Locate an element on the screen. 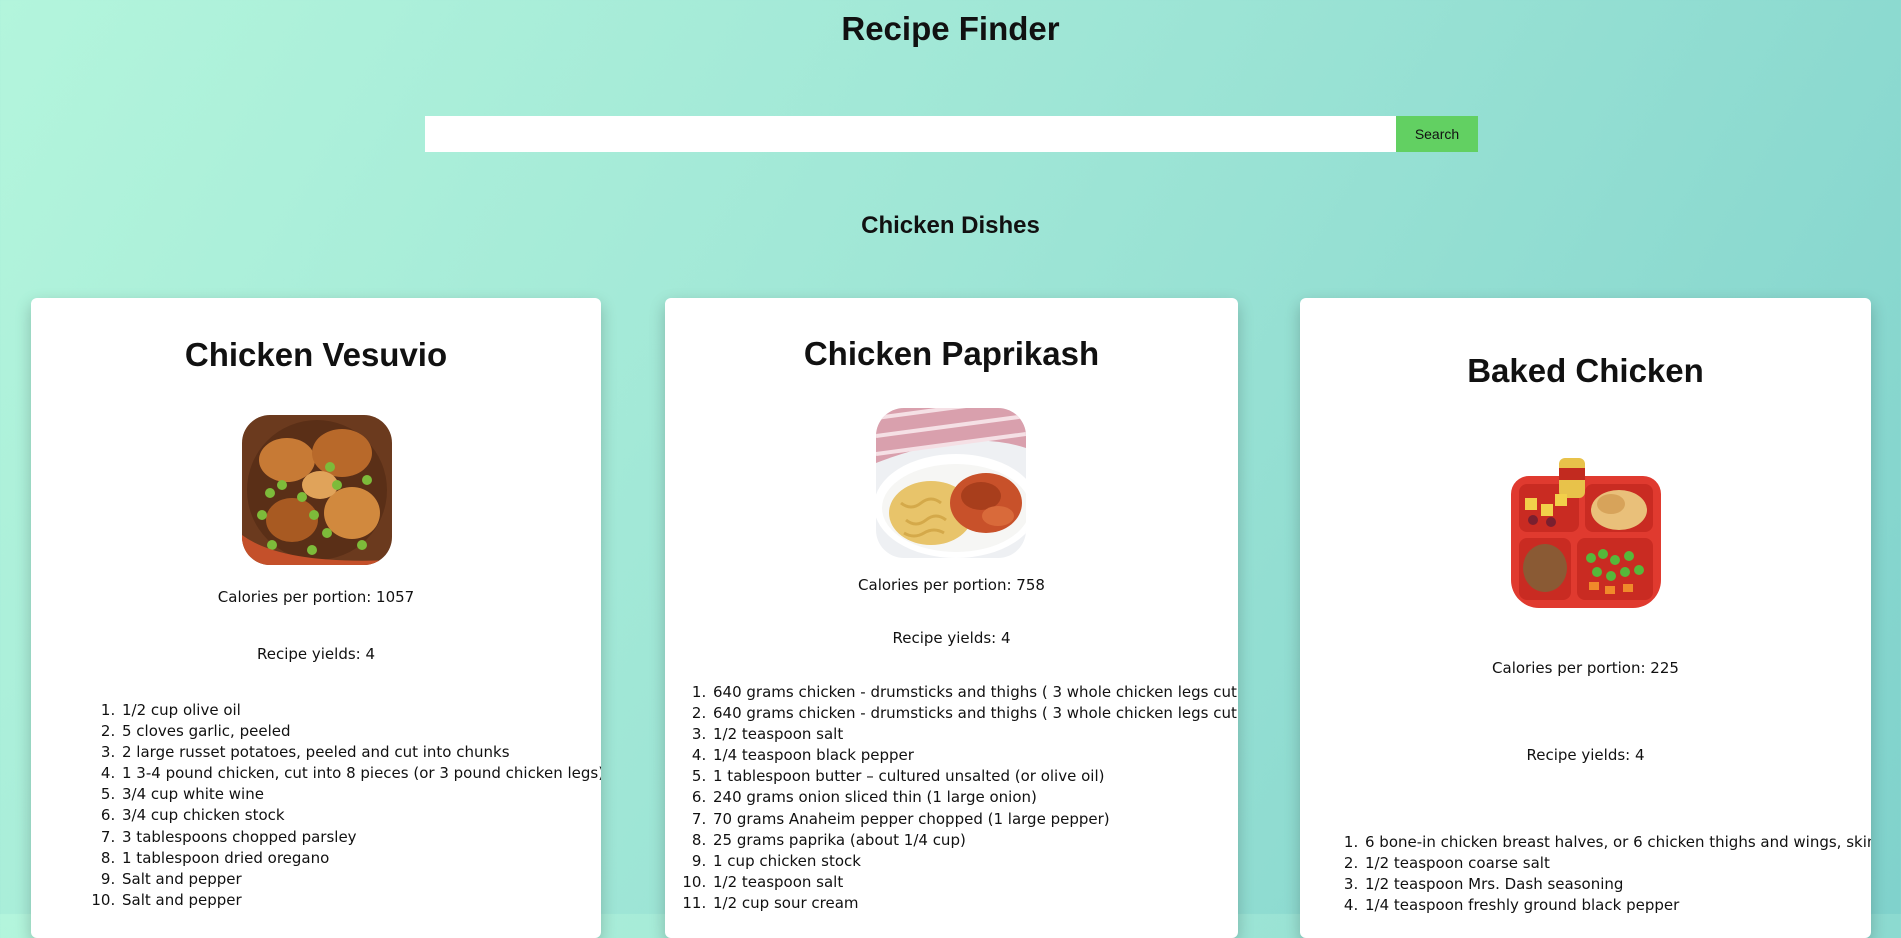  ingredient-item: 1/2 cup olive oil is located at coordinates (360, 710).